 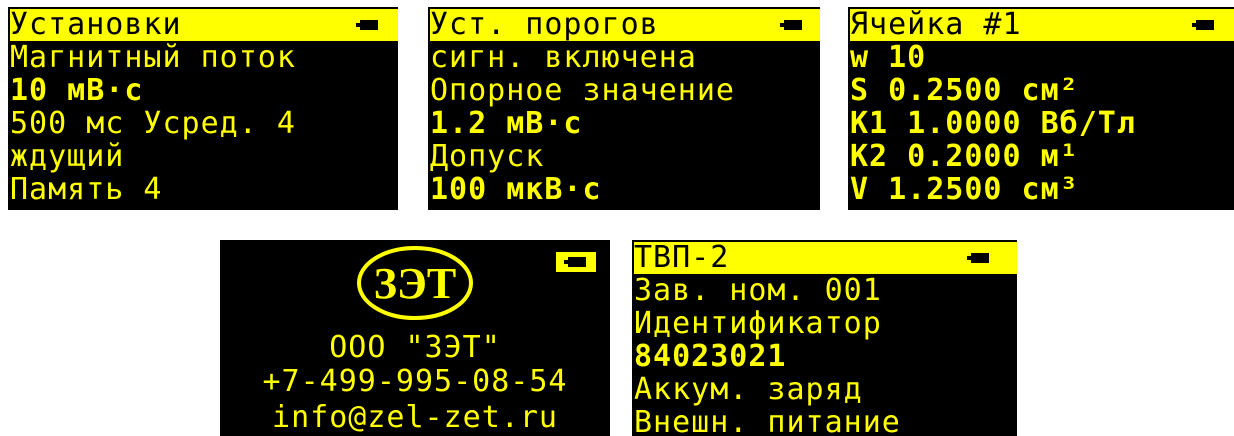 I want to click on trigger-mode: ждущий, so click(x=204, y=157).